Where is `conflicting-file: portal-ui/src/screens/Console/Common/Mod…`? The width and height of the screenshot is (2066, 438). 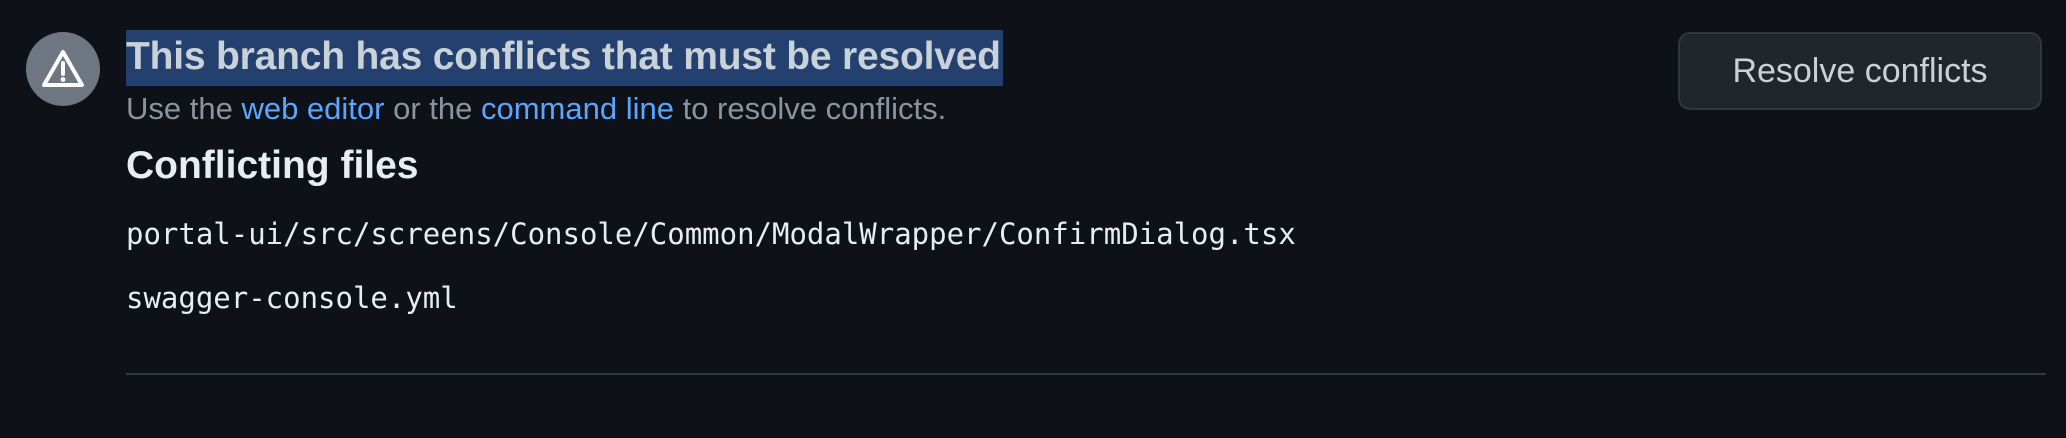 conflicting-file: portal-ui/src/screens/Console/Common/Mod… is located at coordinates (711, 234).